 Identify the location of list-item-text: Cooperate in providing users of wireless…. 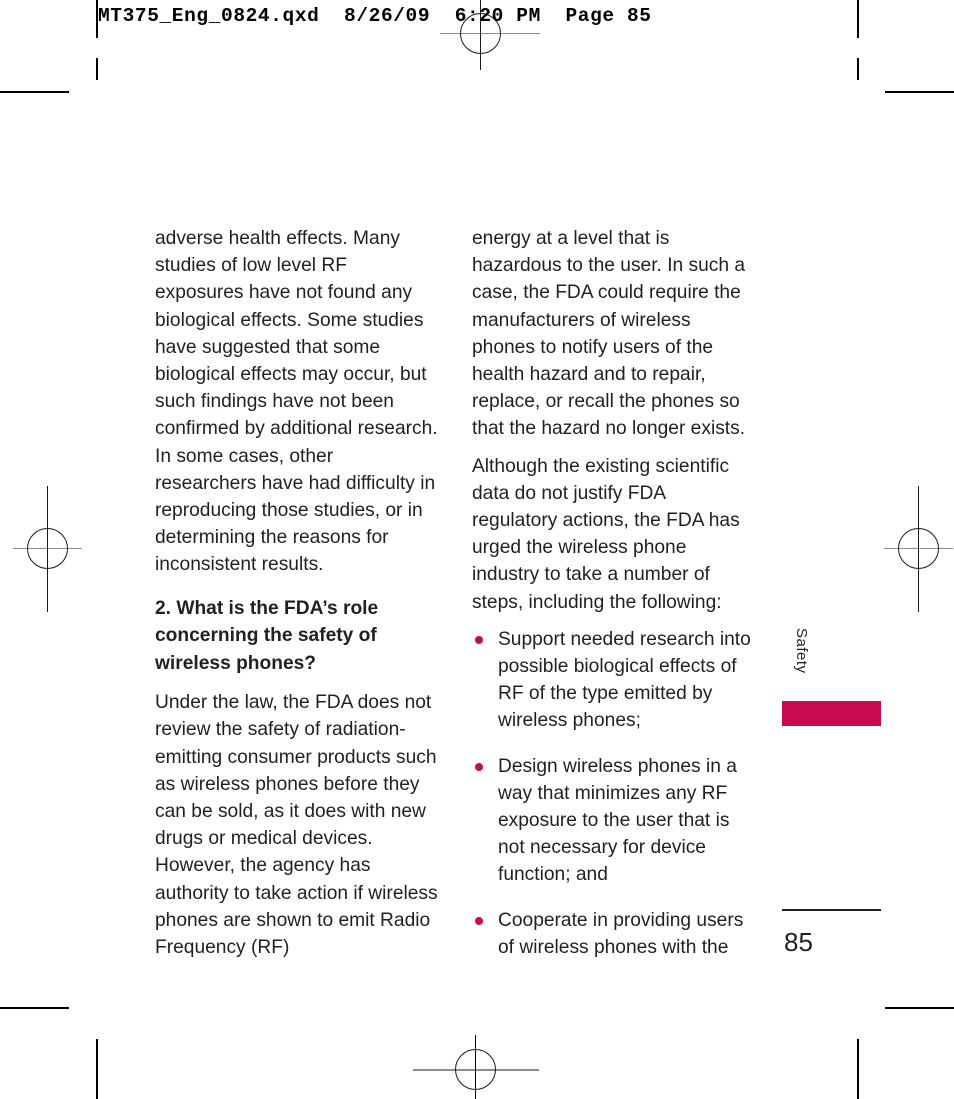
(621, 933).